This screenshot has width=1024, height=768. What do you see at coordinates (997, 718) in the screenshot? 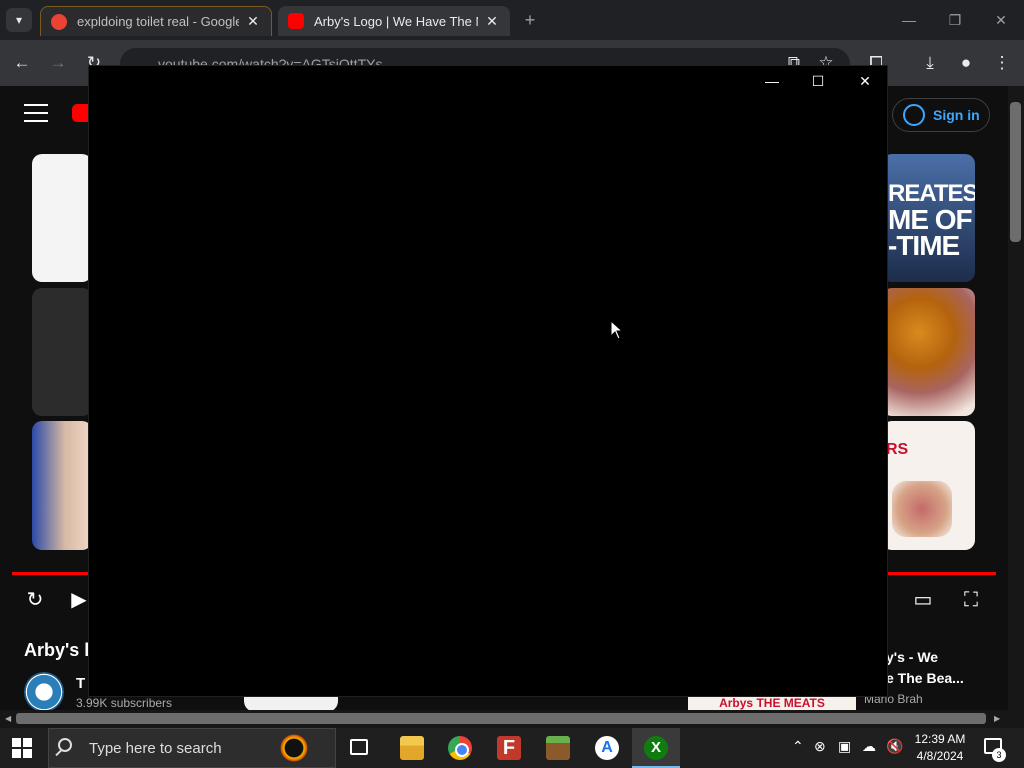
I see `scroll-right-icon: ▶` at bounding box center [997, 718].